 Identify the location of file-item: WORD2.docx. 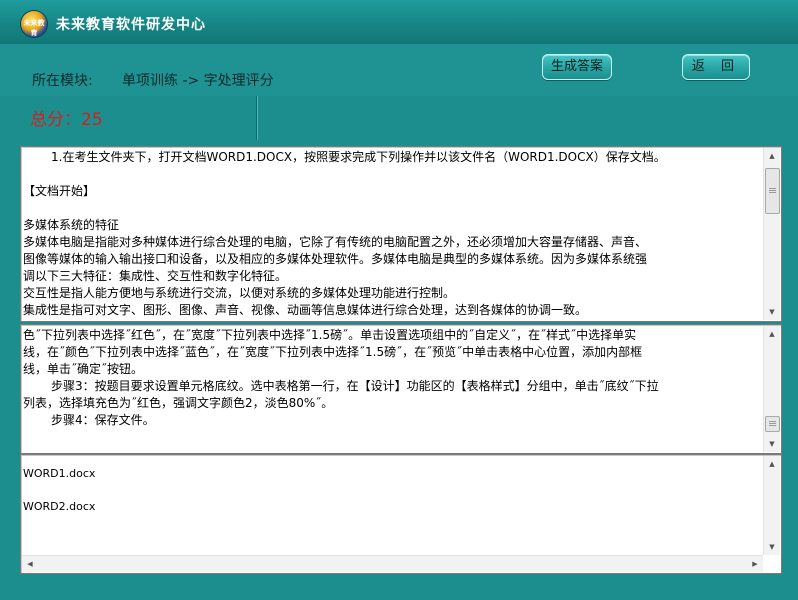
(393, 506).